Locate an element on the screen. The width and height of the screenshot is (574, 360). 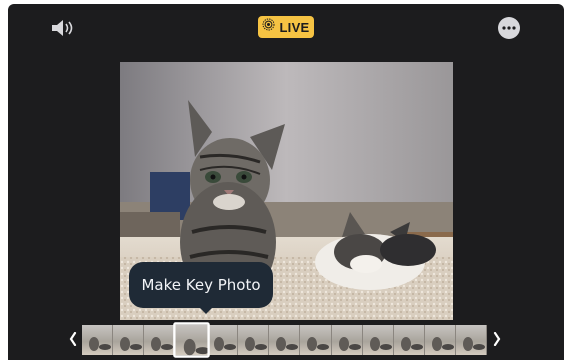
make-key-photo-tooltip: Make Key Photo is located at coordinates (201, 285).